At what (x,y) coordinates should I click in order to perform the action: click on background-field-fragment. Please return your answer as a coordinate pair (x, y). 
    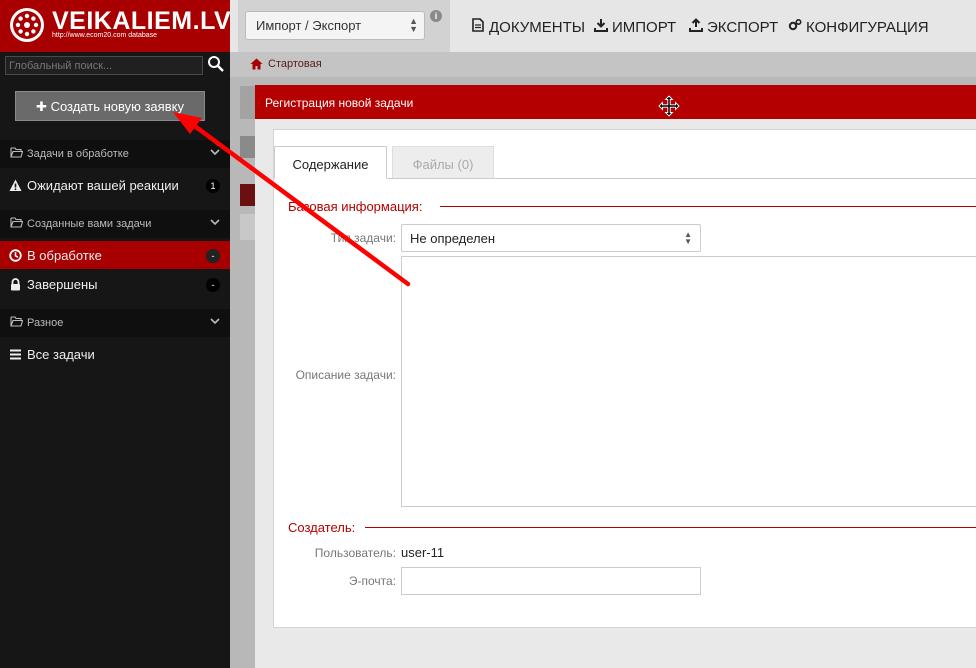
    Looking at the image, I should click on (247, 227).